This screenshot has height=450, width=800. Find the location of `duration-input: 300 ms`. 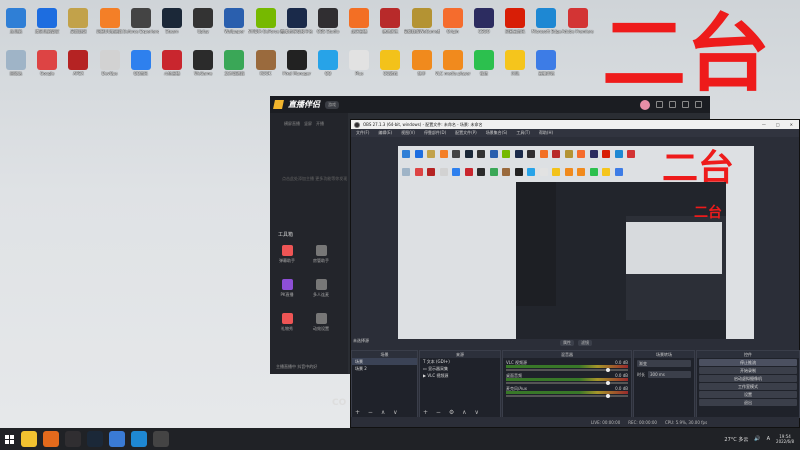

duration-input: 300 ms is located at coordinates (669, 374).